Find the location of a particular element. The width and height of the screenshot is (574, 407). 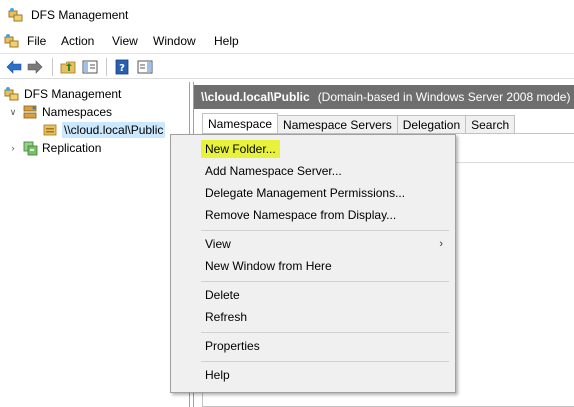

menu-item-help: Help is located at coordinates (313, 375).